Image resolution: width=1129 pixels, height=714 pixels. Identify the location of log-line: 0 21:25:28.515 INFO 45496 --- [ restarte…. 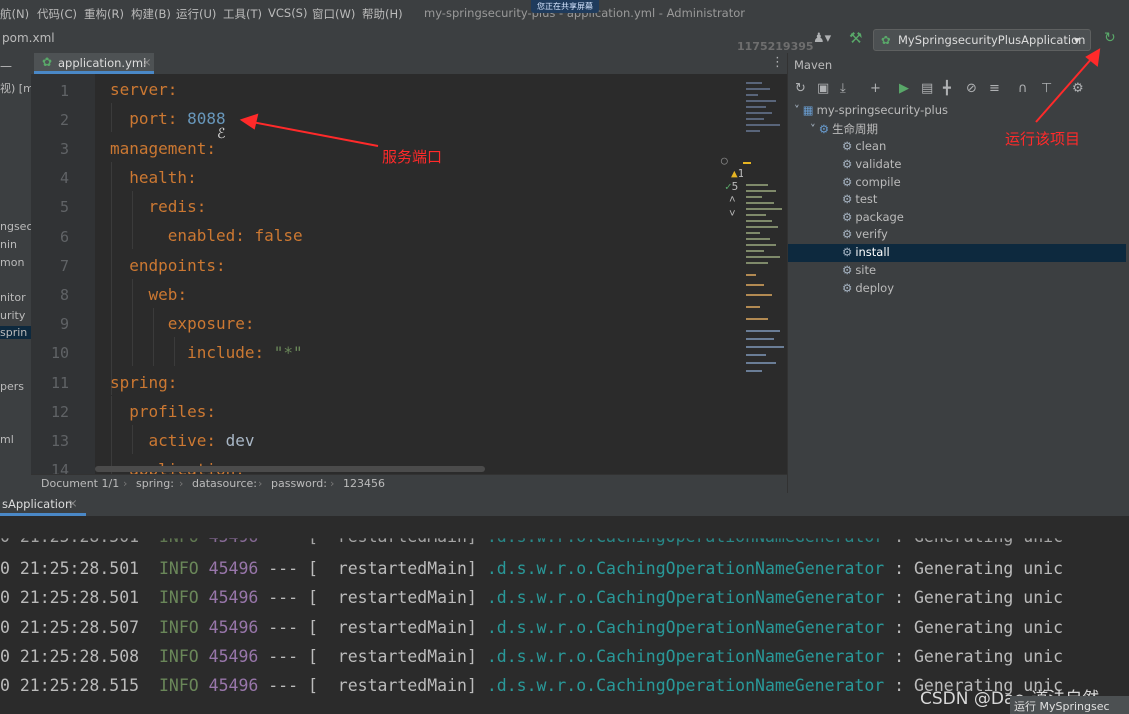
(532, 685).